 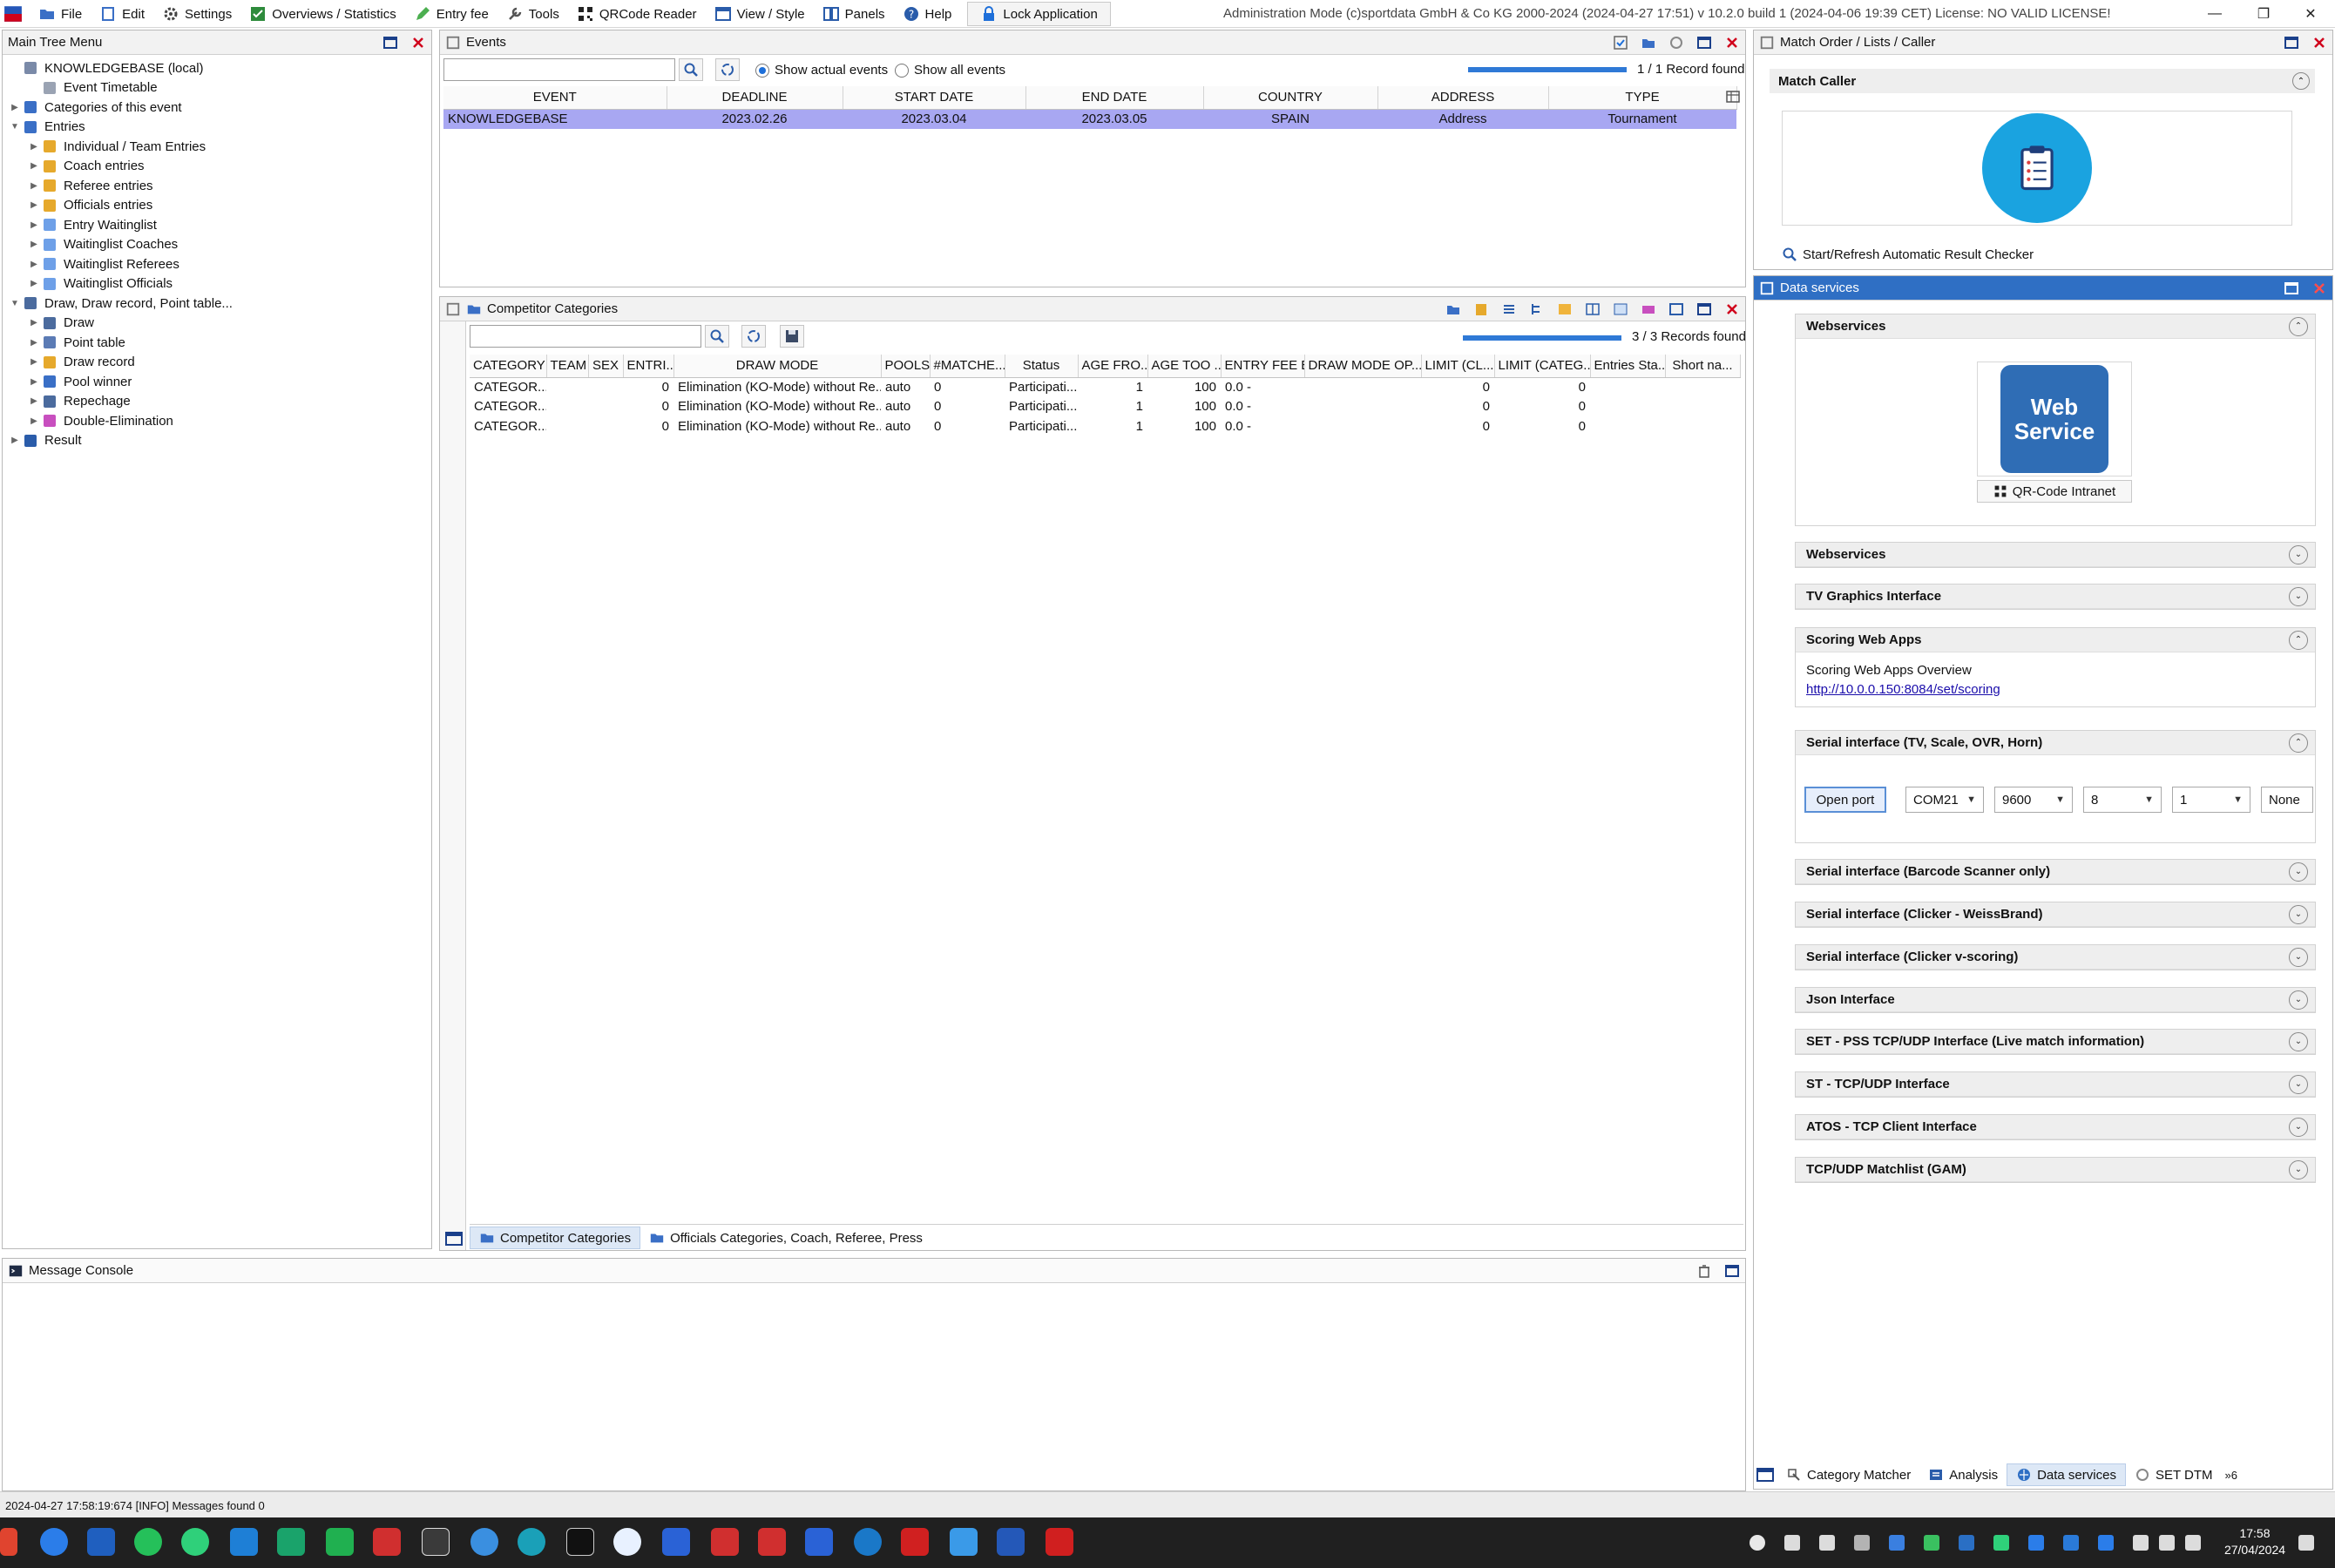 I want to click on tray-app5-icon, so click(x=2036, y=1543).